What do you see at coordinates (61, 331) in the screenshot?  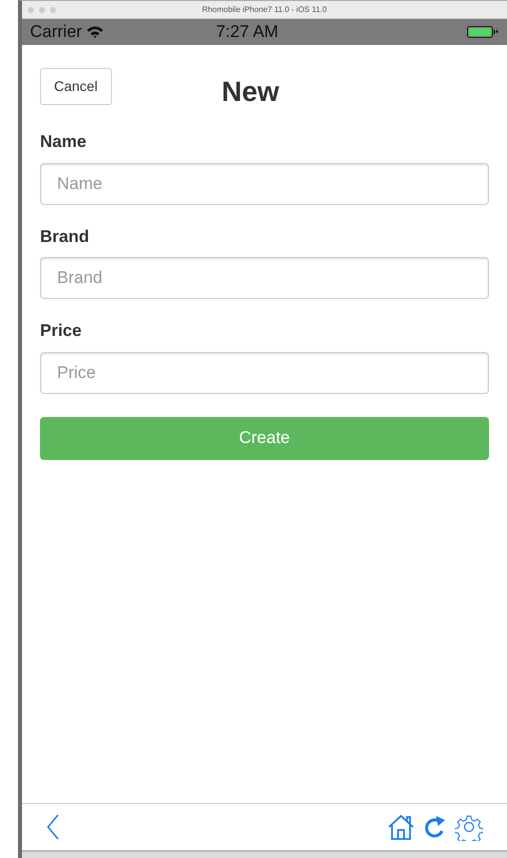 I see `field-label: Price` at bounding box center [61, 331].